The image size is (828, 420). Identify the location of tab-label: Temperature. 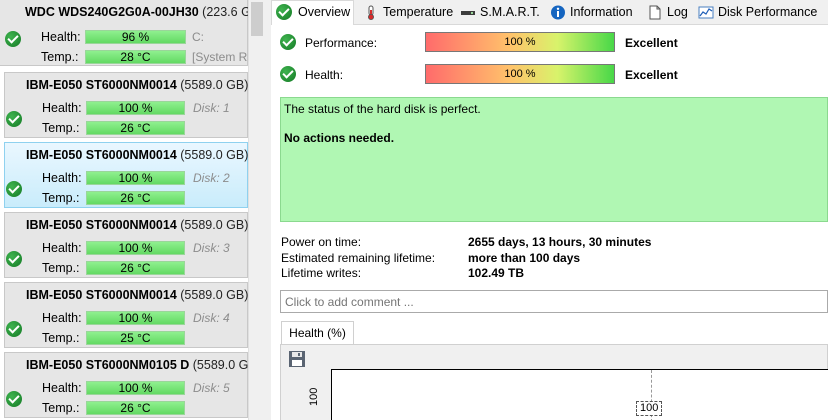
(418, 12).